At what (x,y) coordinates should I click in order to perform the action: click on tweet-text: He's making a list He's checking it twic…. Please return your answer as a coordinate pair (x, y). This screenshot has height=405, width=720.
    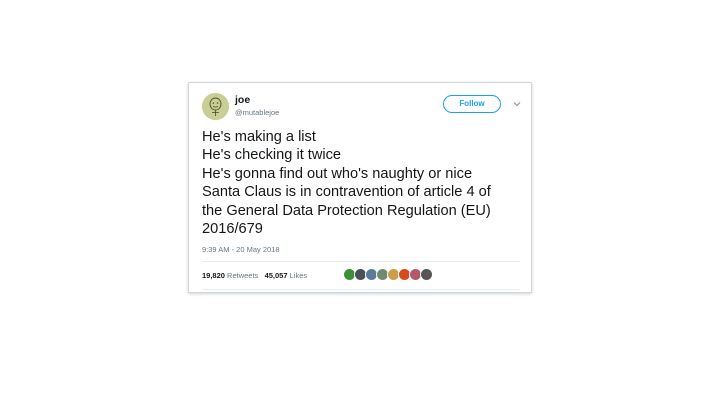
    Looking at the image, I should click on (363, 183).